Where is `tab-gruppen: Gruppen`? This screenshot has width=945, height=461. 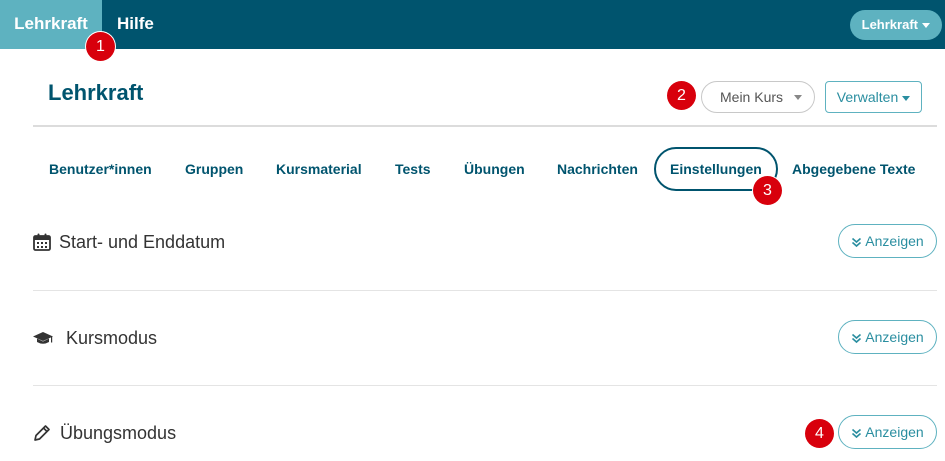
tab-gruppen: Gruppen is located at coordinates (214, 169).